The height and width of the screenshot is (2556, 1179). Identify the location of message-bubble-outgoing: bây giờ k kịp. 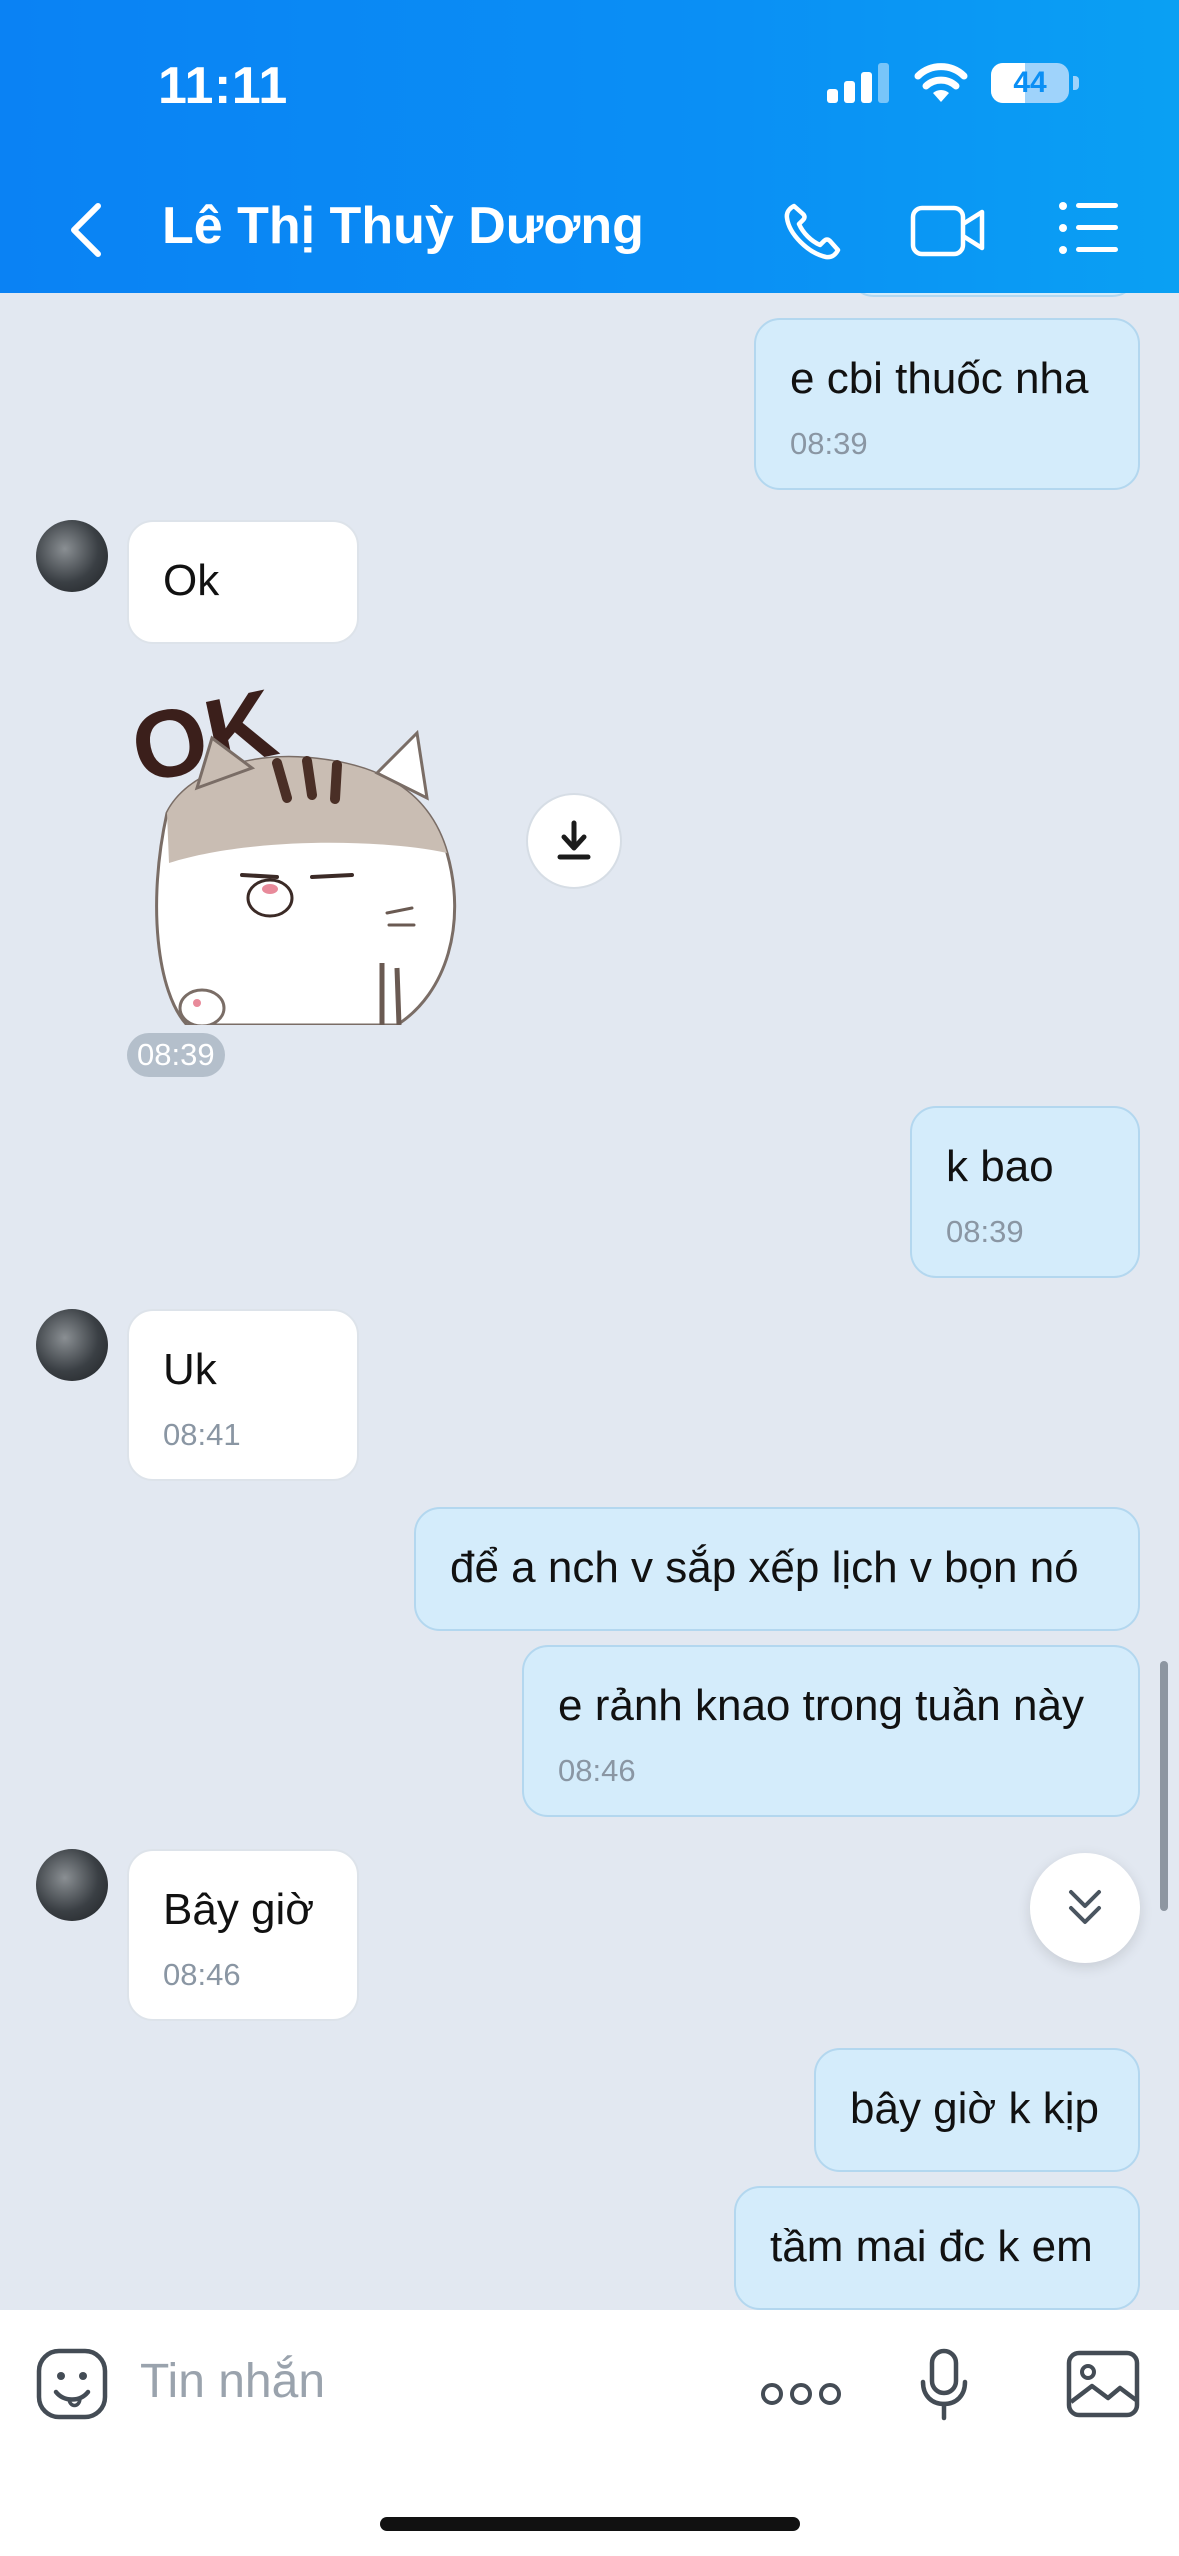
(977, 2110).